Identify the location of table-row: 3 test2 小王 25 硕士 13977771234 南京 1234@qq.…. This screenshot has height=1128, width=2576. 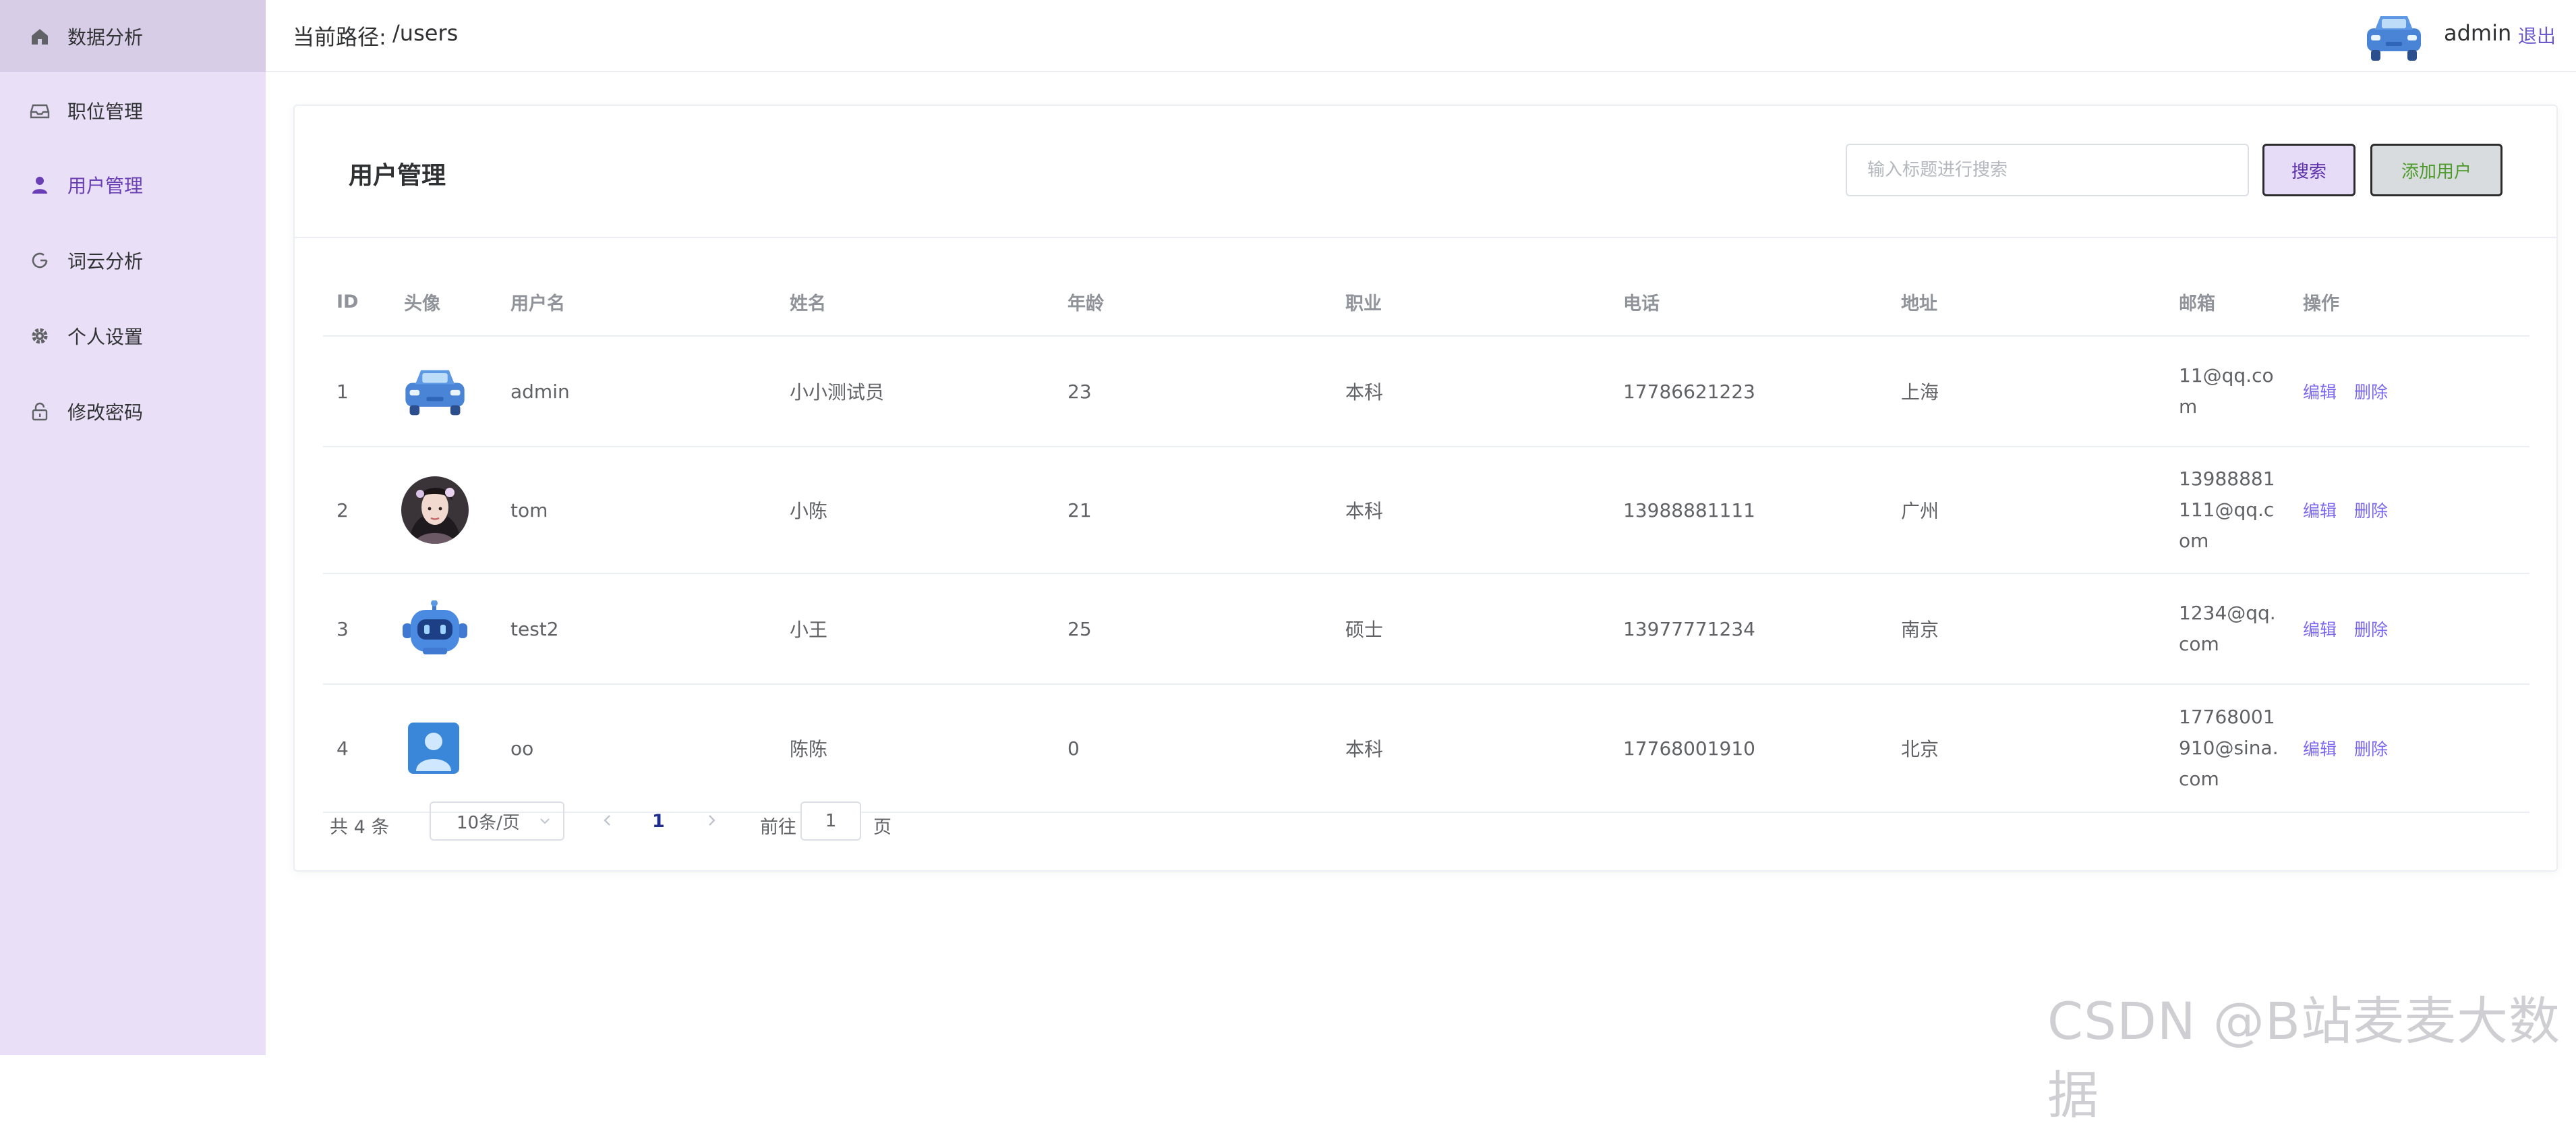
(1426, 629).